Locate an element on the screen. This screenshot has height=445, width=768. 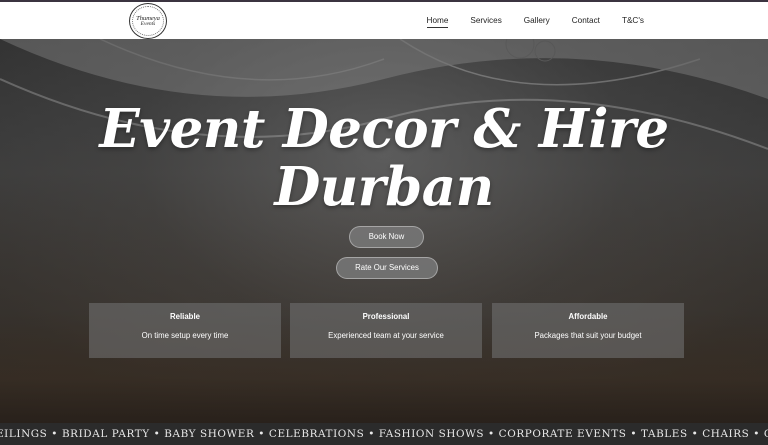
feature-description: Packages that suit your budget is located at coordinates (588, 335).